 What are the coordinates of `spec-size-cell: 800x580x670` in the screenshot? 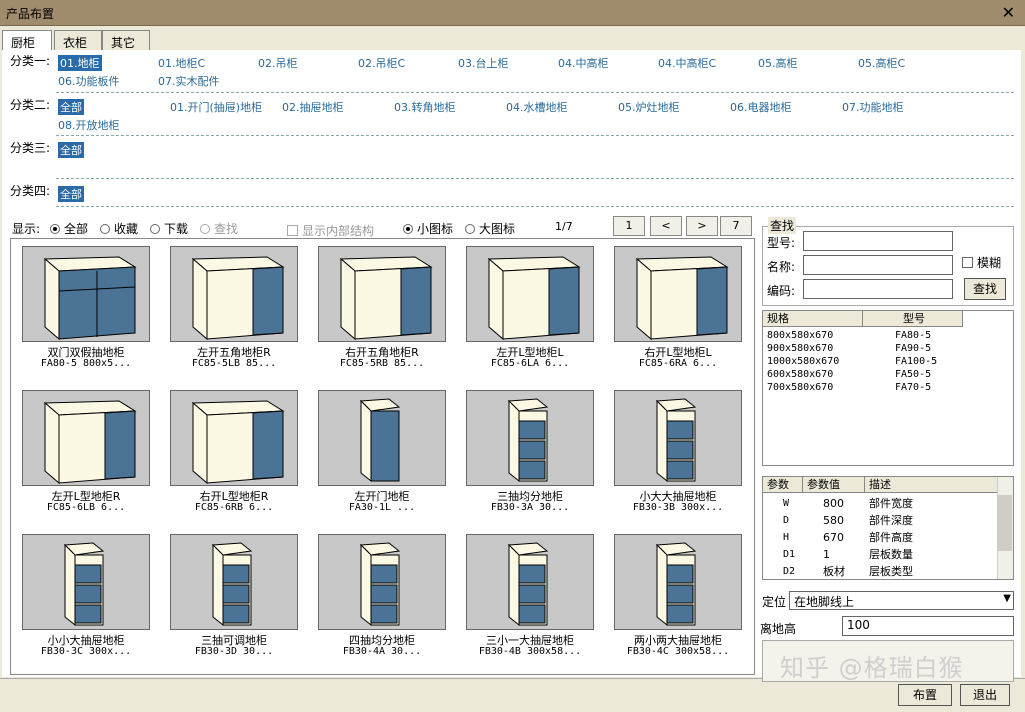 It's located at (800, 335).